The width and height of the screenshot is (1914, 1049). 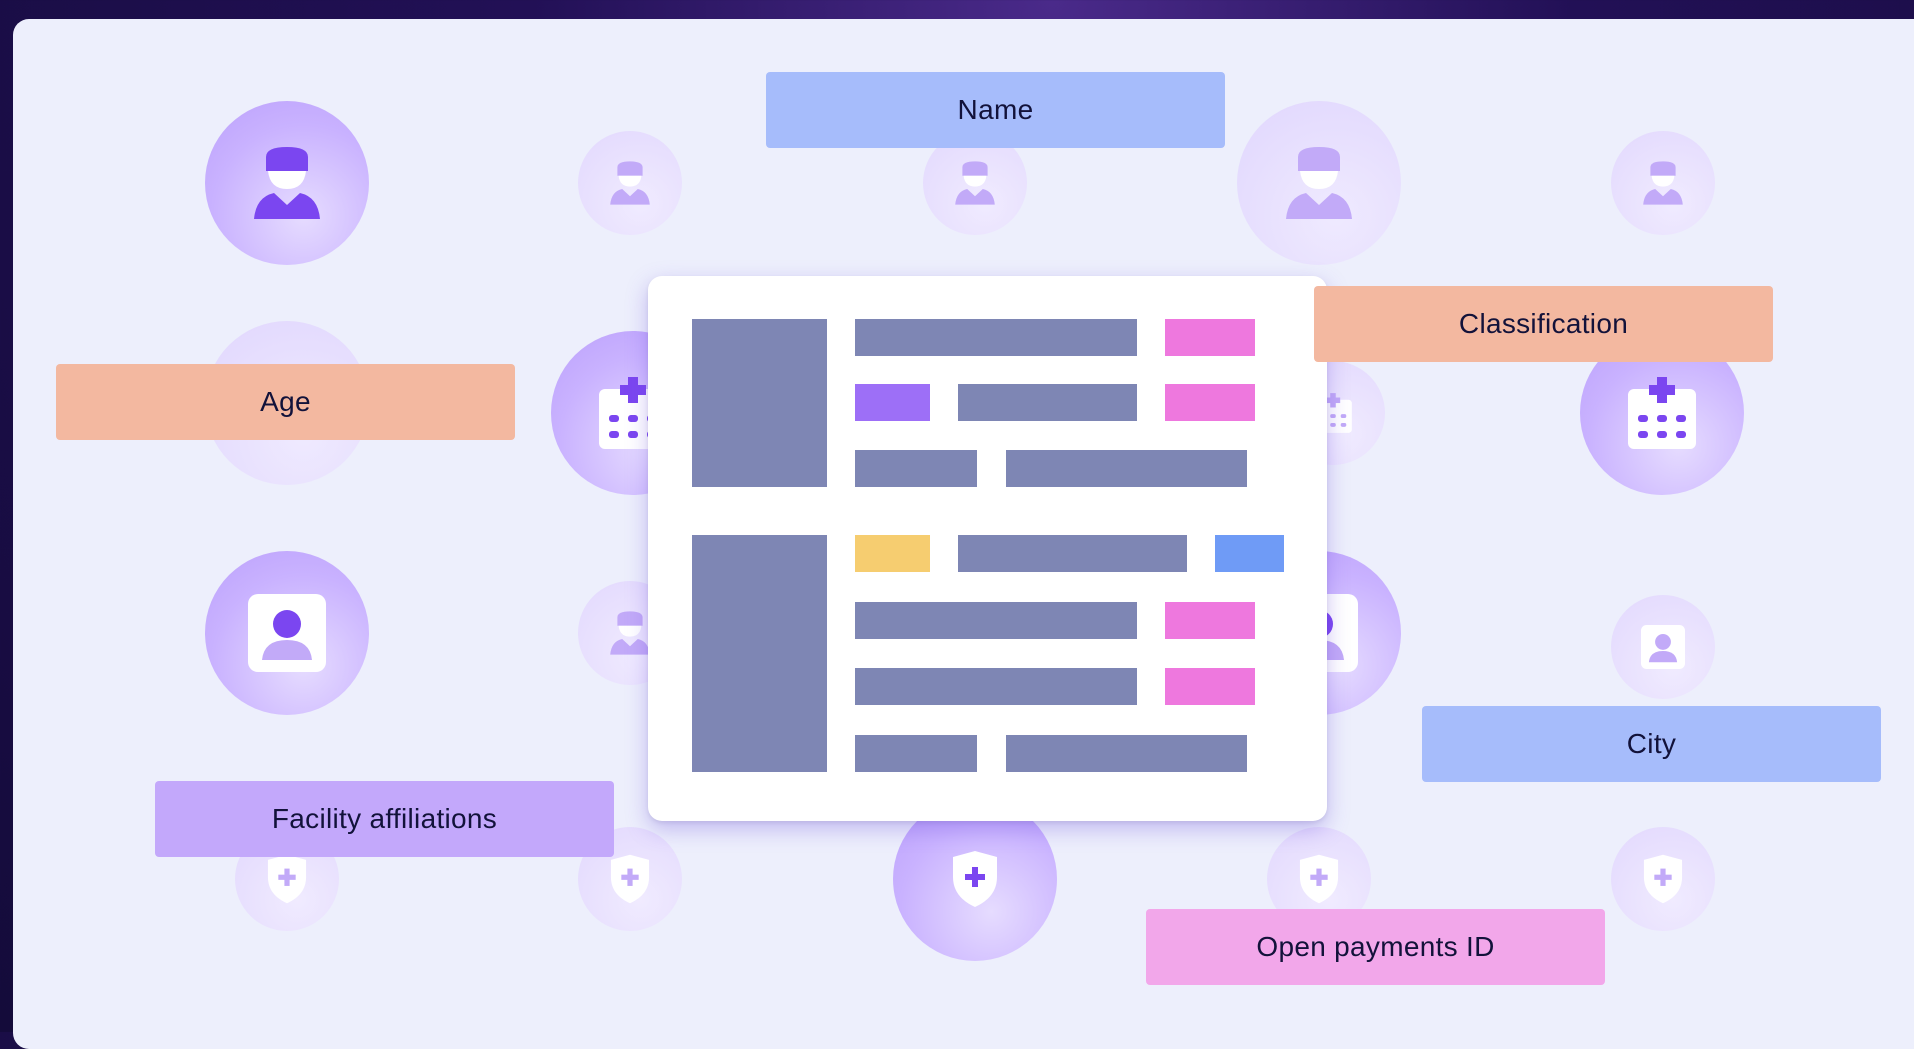 What do you see at coordinates (1651, 744) in the screenshot?
I see `city-label: City` at bounding box center [1651, 744].